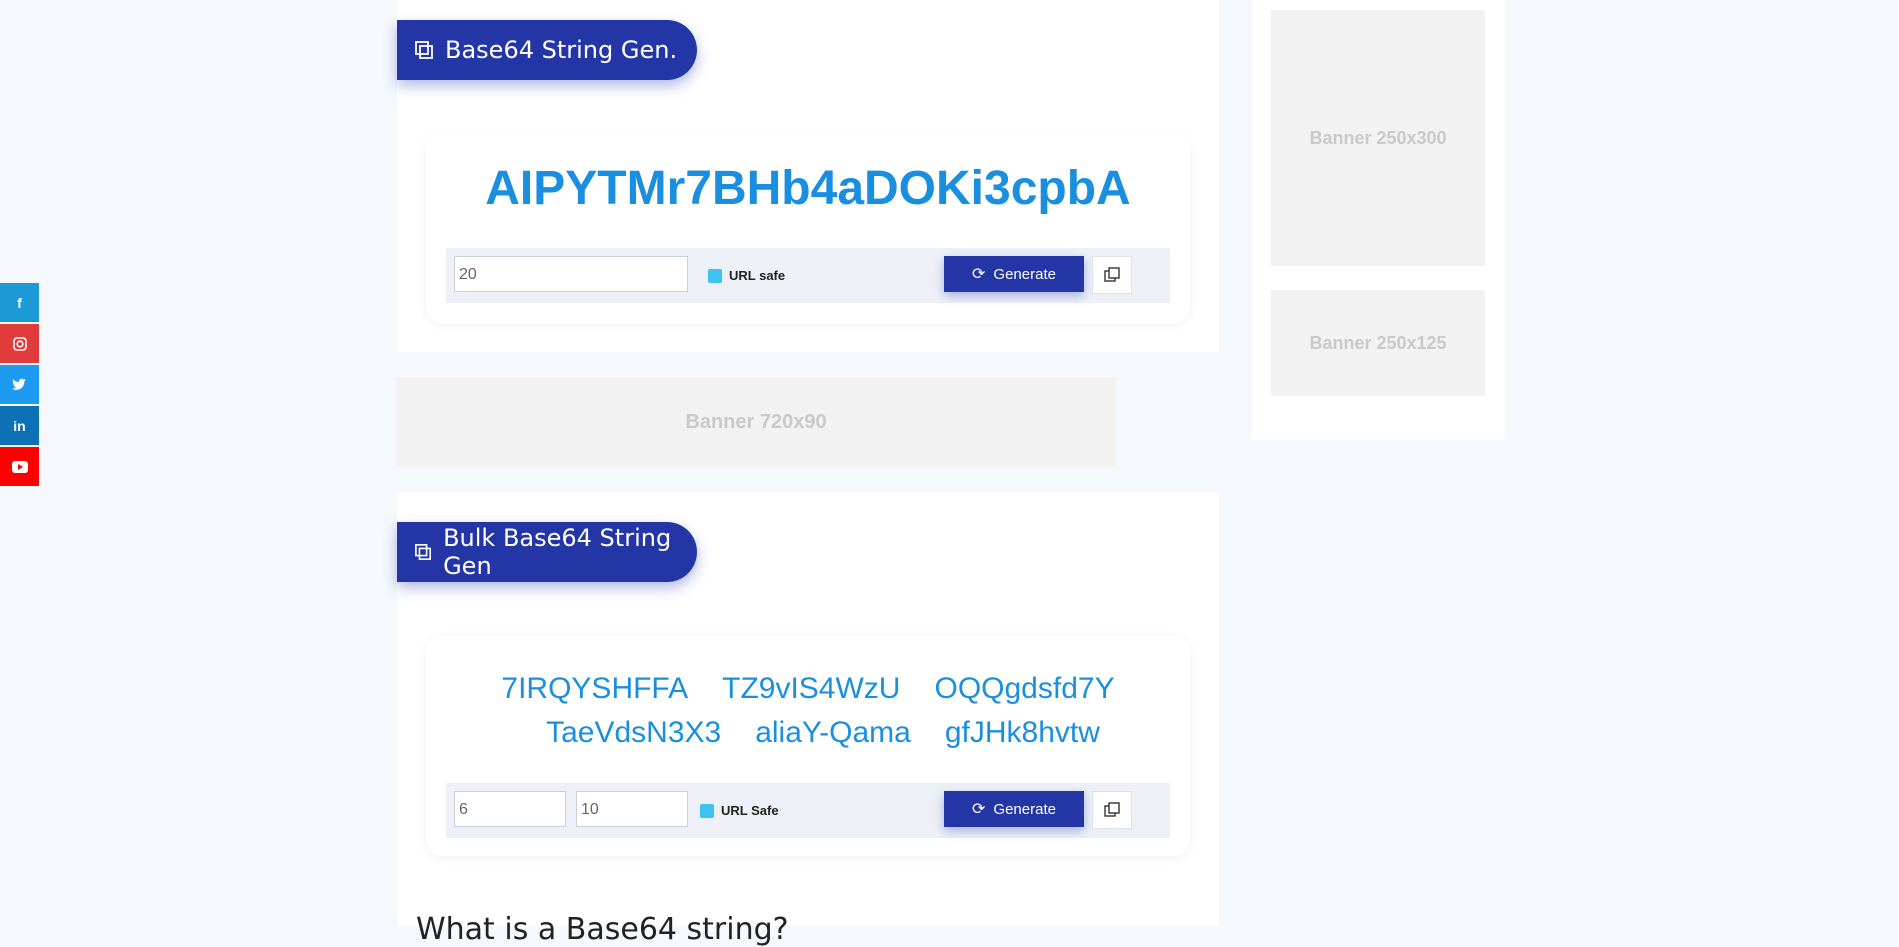 Image resolution: width=1899 pixels, height=947 pixels. I want to click on bulk-result: TaeVdsN3X3, so click(633, 738).